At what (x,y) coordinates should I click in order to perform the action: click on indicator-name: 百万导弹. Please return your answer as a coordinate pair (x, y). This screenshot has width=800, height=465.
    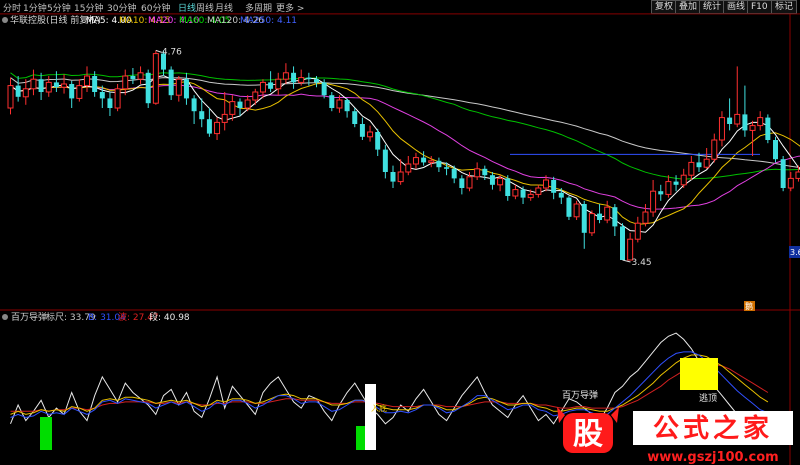
    Looking at the image, I should click on (29, 317).